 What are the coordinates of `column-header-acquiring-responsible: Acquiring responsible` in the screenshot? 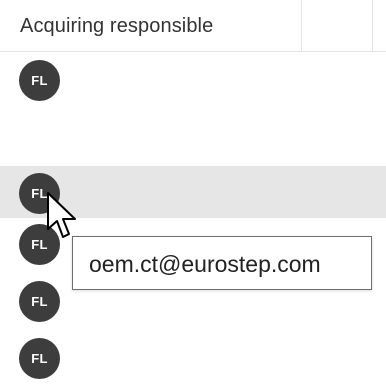 It's located at (116, 26).